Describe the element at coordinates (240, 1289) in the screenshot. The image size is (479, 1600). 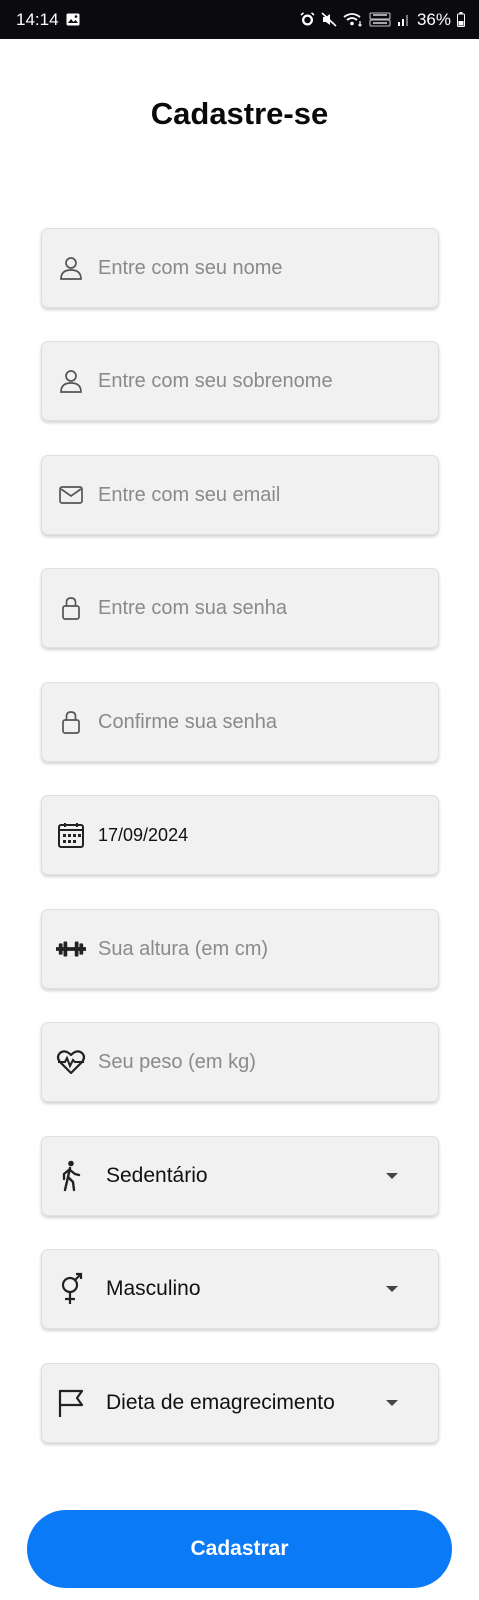
I see `sex-select: Masculino` at that location.